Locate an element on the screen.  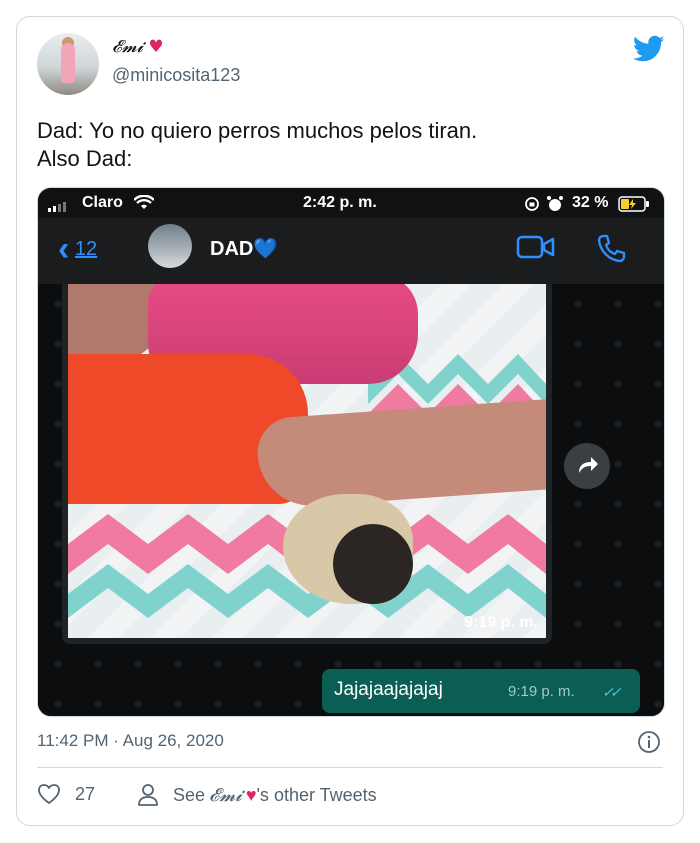
back-button: ‹ 12 is located at coordinates (77, 249).